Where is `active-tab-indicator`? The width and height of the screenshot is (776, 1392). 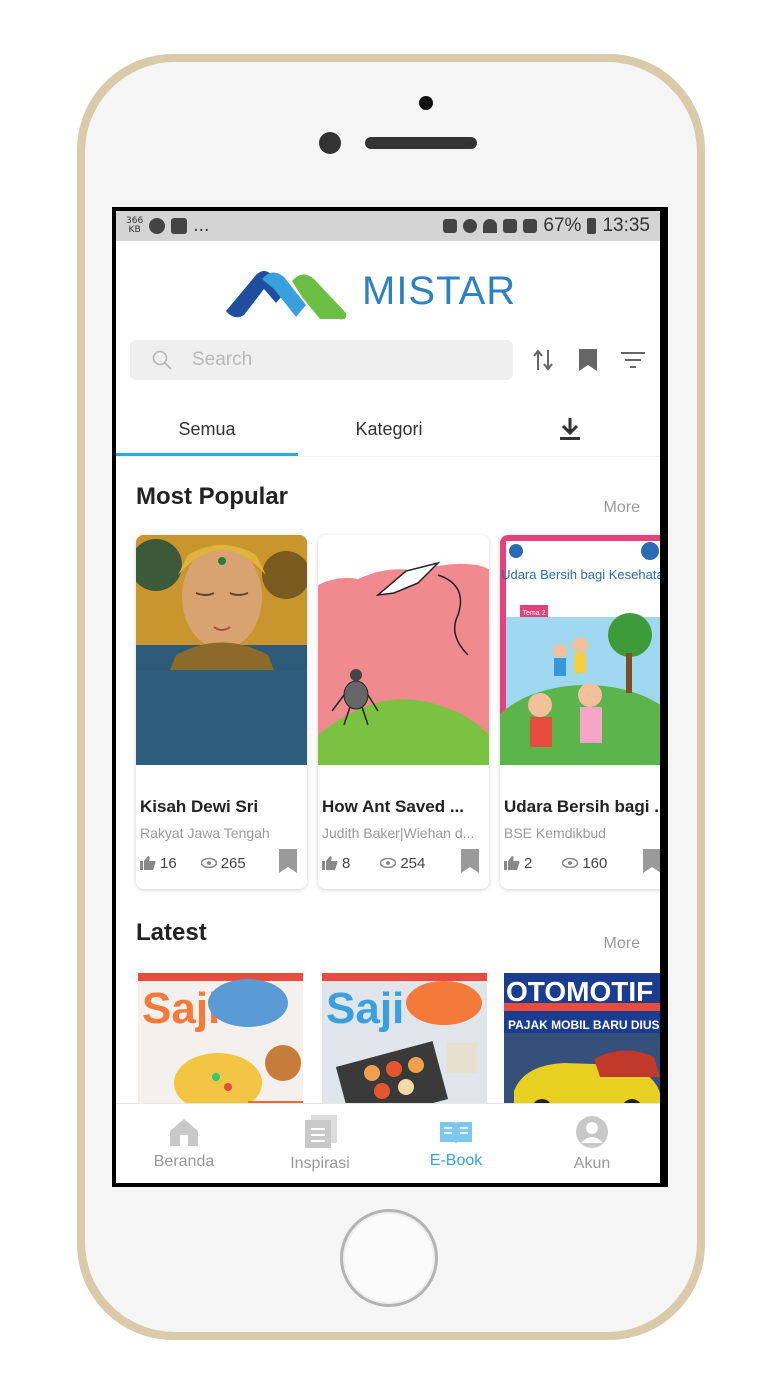
active-tab-indicator is located at coordinates (207, 454).